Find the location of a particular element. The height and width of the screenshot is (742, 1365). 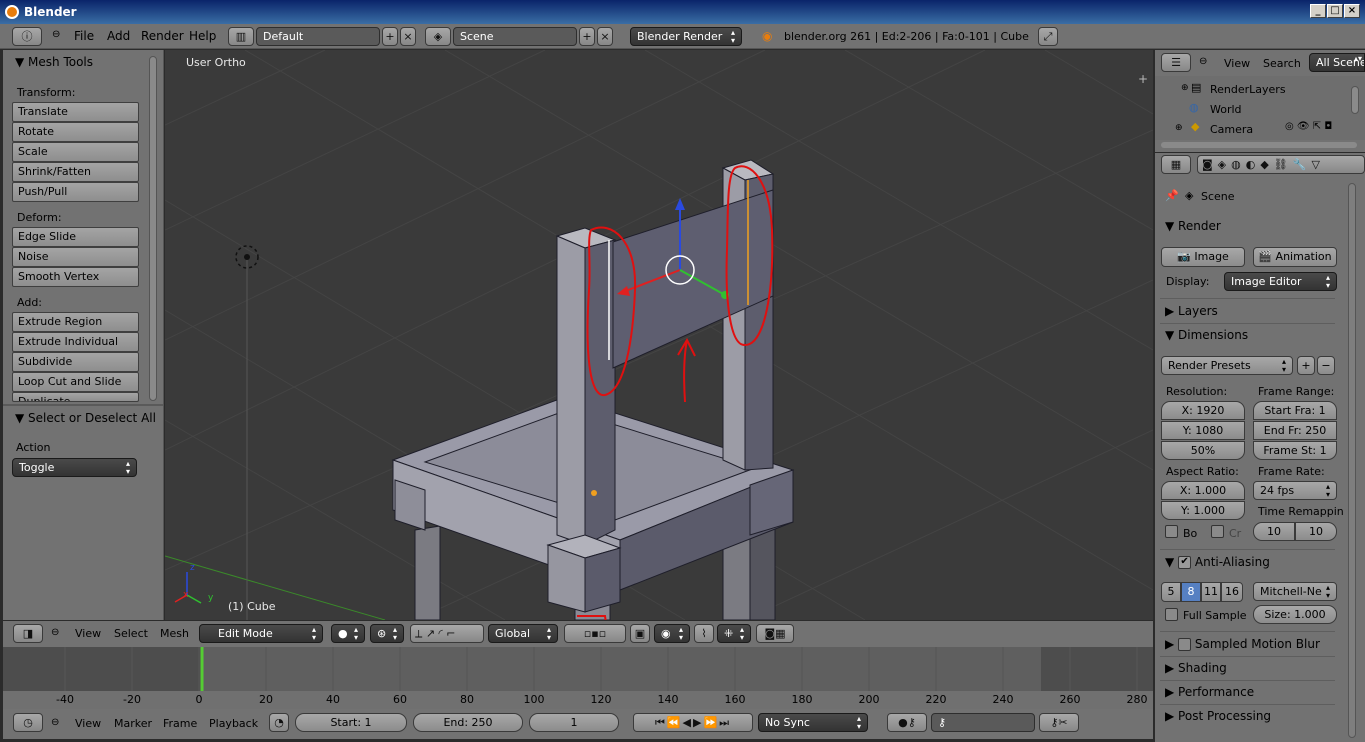

extrude-region-button: Extrude Region is located at coordinates (75, 322).